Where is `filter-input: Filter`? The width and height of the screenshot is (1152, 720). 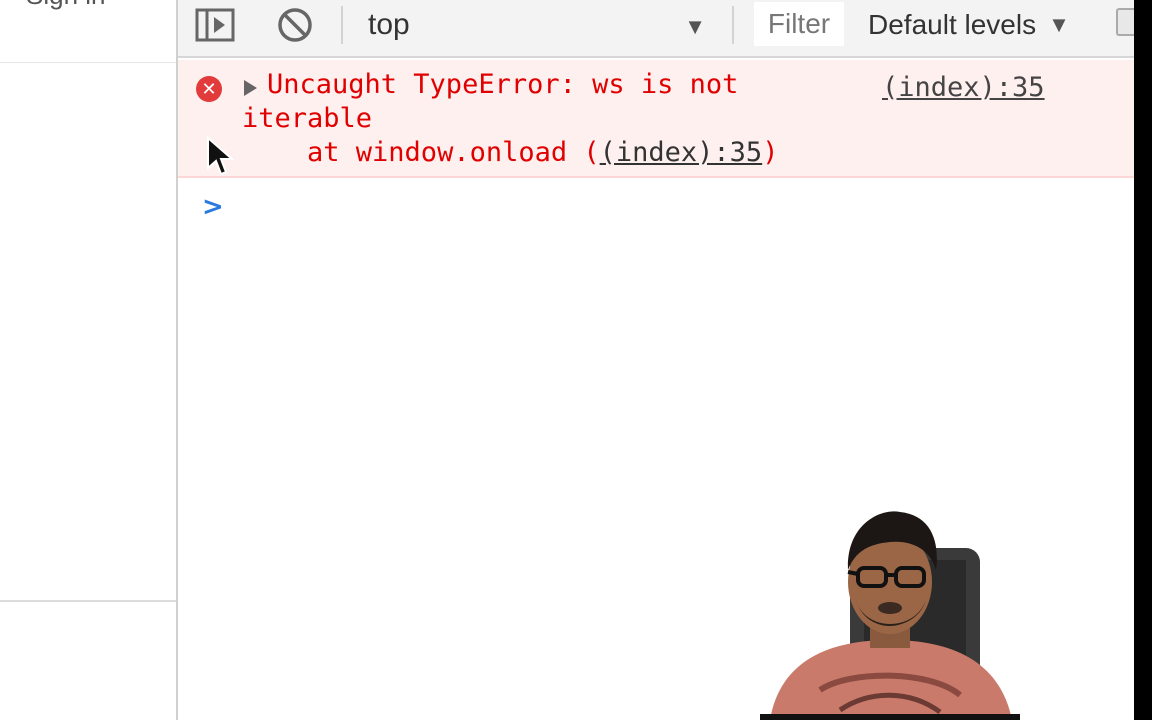
filter-input: Filter is located at coordinates (799, 24).